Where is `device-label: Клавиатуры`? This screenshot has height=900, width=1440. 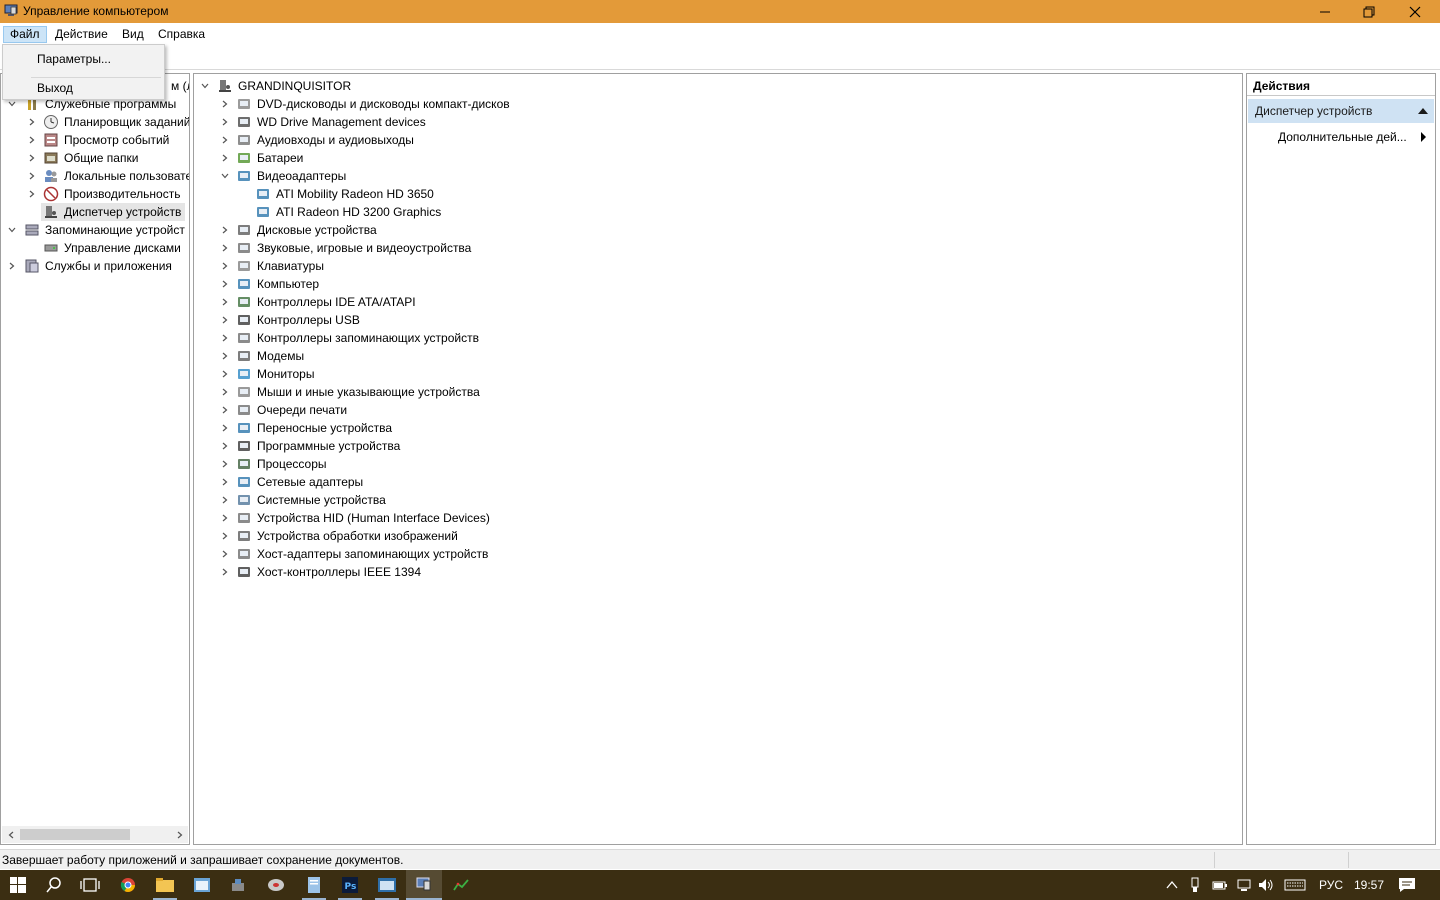 device-label: Клавиатуры is located at coordinates (290, 266).